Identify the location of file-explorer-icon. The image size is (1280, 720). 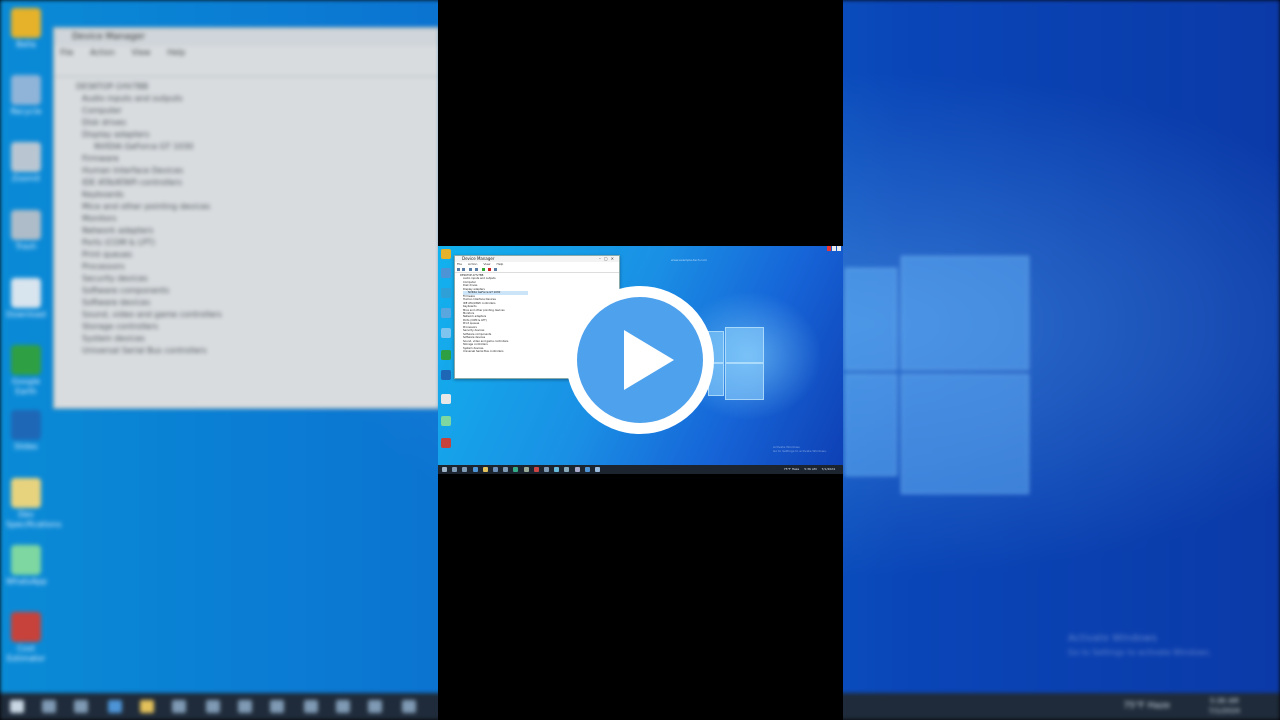
(147, 706).